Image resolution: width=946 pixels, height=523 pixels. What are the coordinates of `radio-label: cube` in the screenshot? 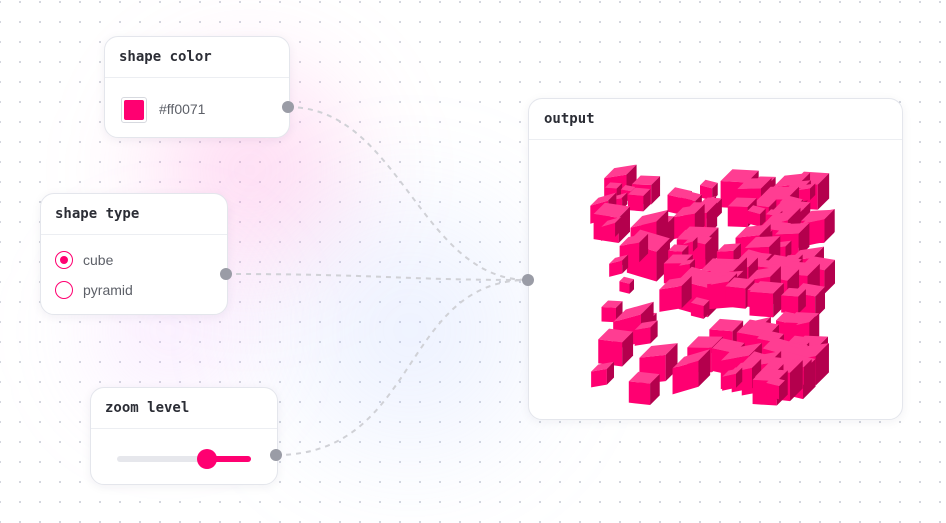 It's located at (98, 260).